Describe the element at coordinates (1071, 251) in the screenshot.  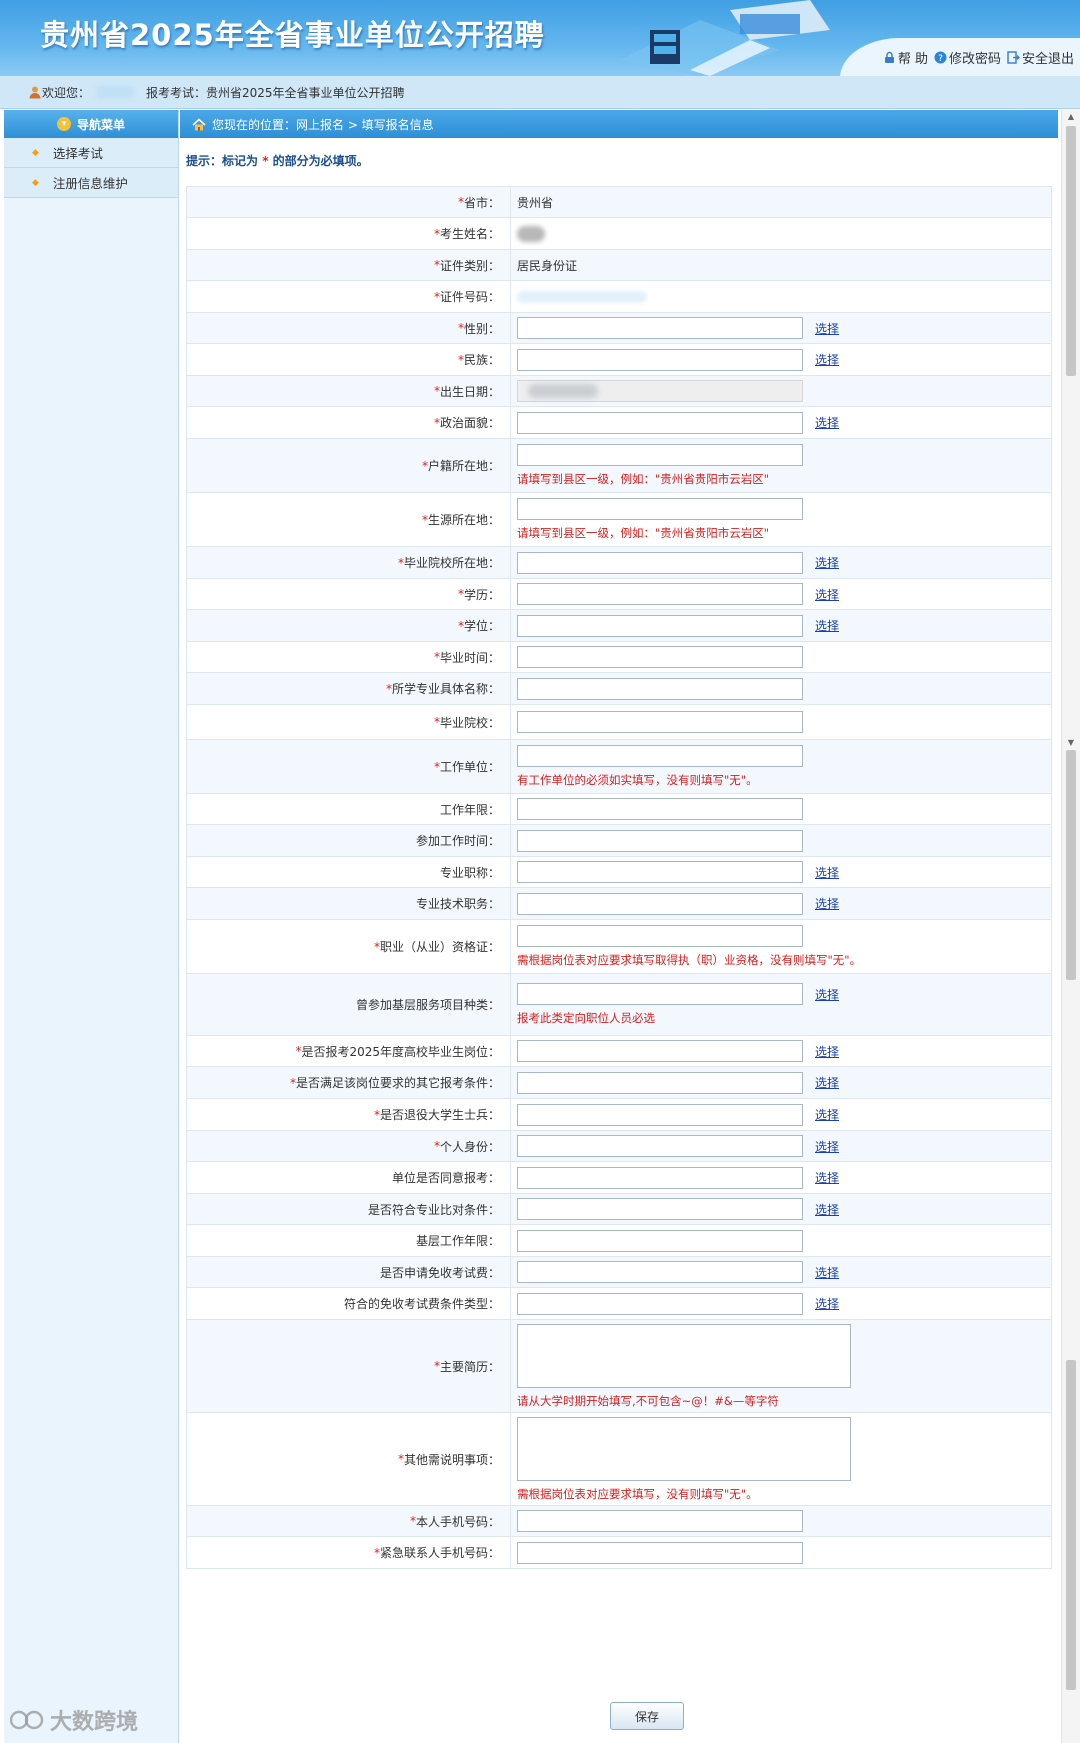
I see `scrollbar-thumb` at that location.